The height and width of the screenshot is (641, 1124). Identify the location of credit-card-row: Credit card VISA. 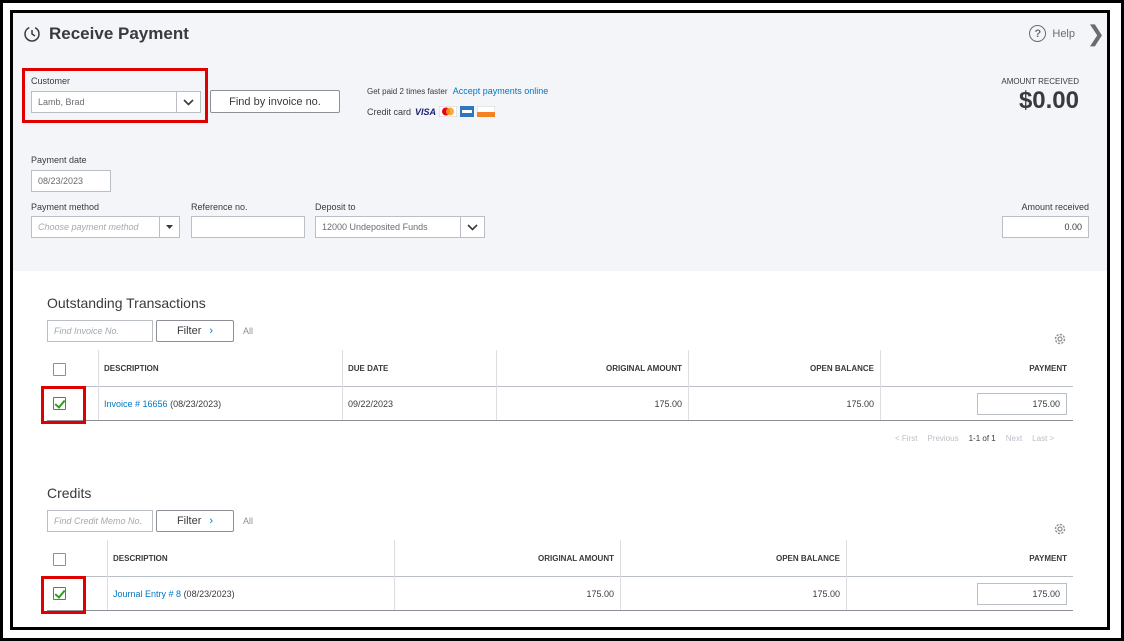
(431, 111).